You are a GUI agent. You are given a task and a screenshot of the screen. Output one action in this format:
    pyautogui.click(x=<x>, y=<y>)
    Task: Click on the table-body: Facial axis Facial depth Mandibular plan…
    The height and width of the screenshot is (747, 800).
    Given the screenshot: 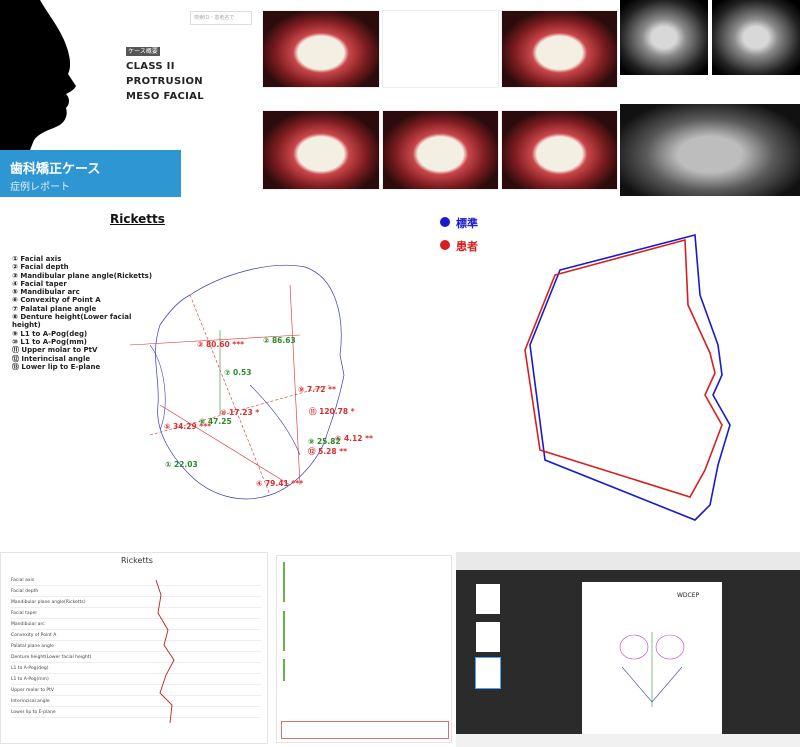 What is the action you would take?
    pyautogui.click(x=136, y=646)
    